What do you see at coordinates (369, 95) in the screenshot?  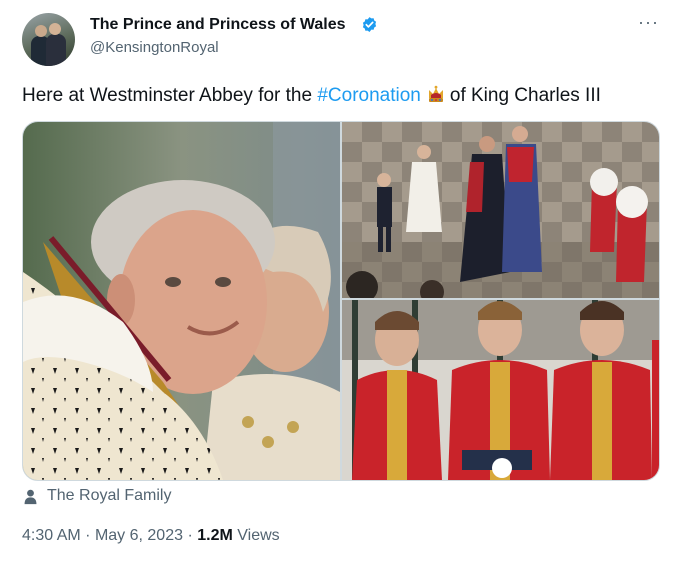 I see `coronation-hashtag-link: #Coronation` at bounding box center [369, 95].